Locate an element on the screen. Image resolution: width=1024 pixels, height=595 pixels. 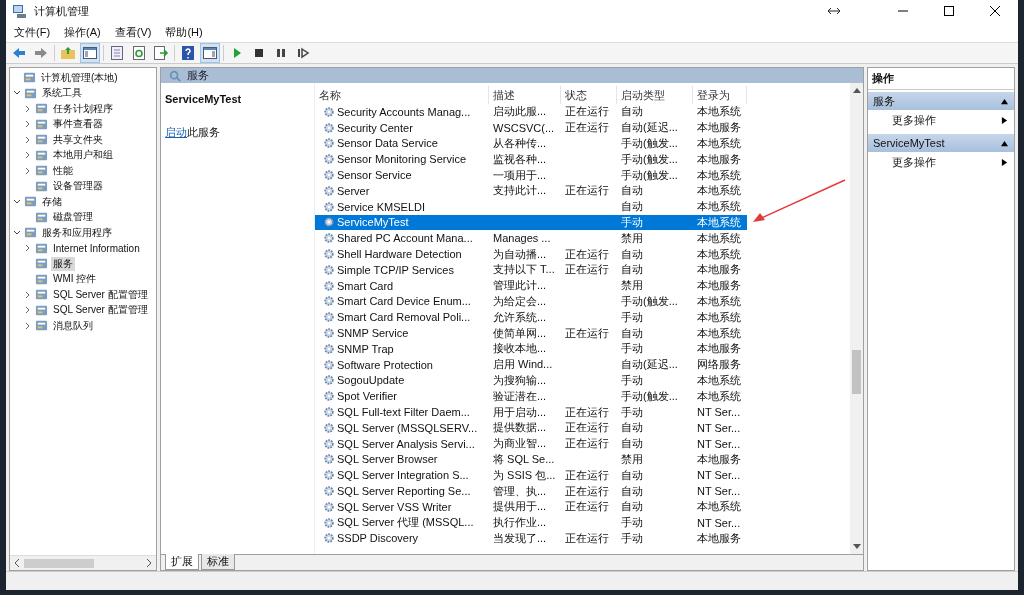
computer-management-icon is located at coordinates (20, 11).